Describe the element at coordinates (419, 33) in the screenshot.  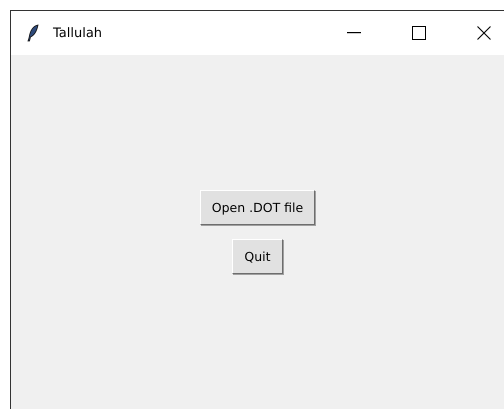
I see `maximize-icon` at that location.